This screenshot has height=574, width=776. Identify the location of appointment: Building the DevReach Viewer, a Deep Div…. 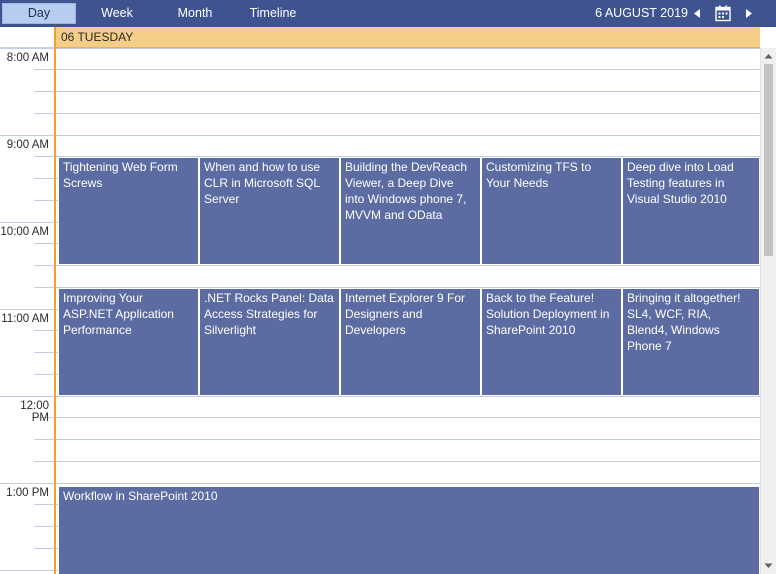
(410, 211).